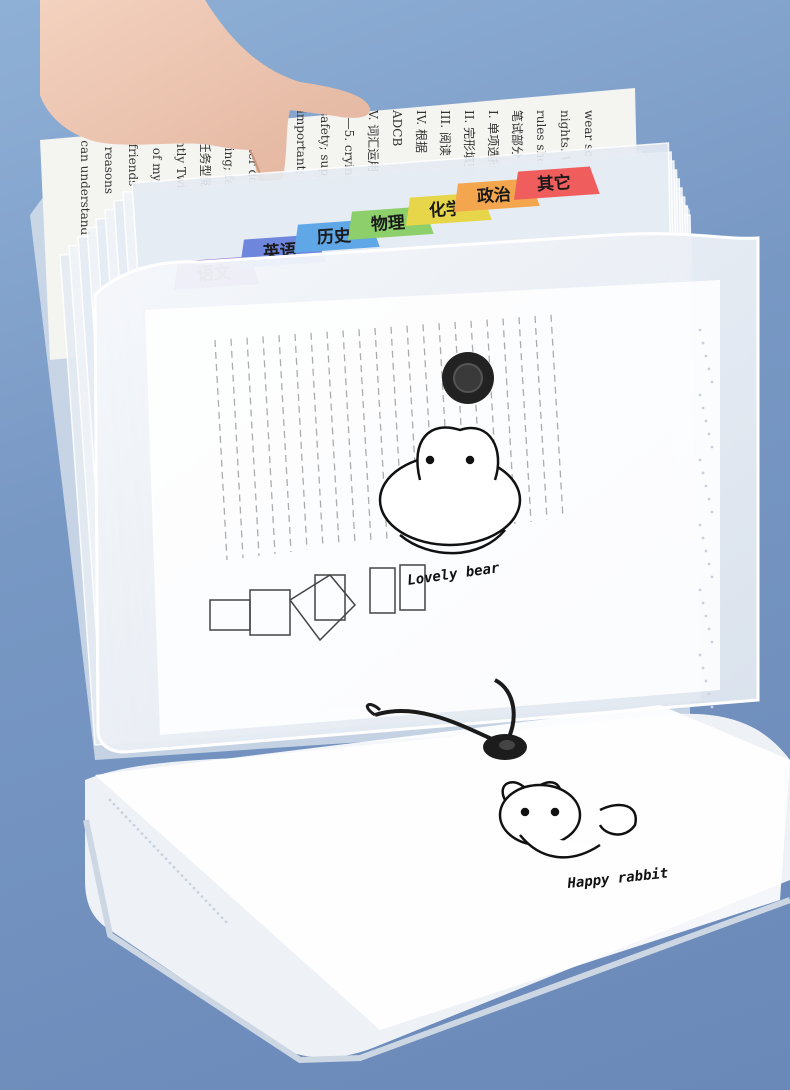 This screenshot has width=790, height=1090. Describe the element at coordinates (397, 127) in the screenshot. I see `paper-line: ADCB` at that location.